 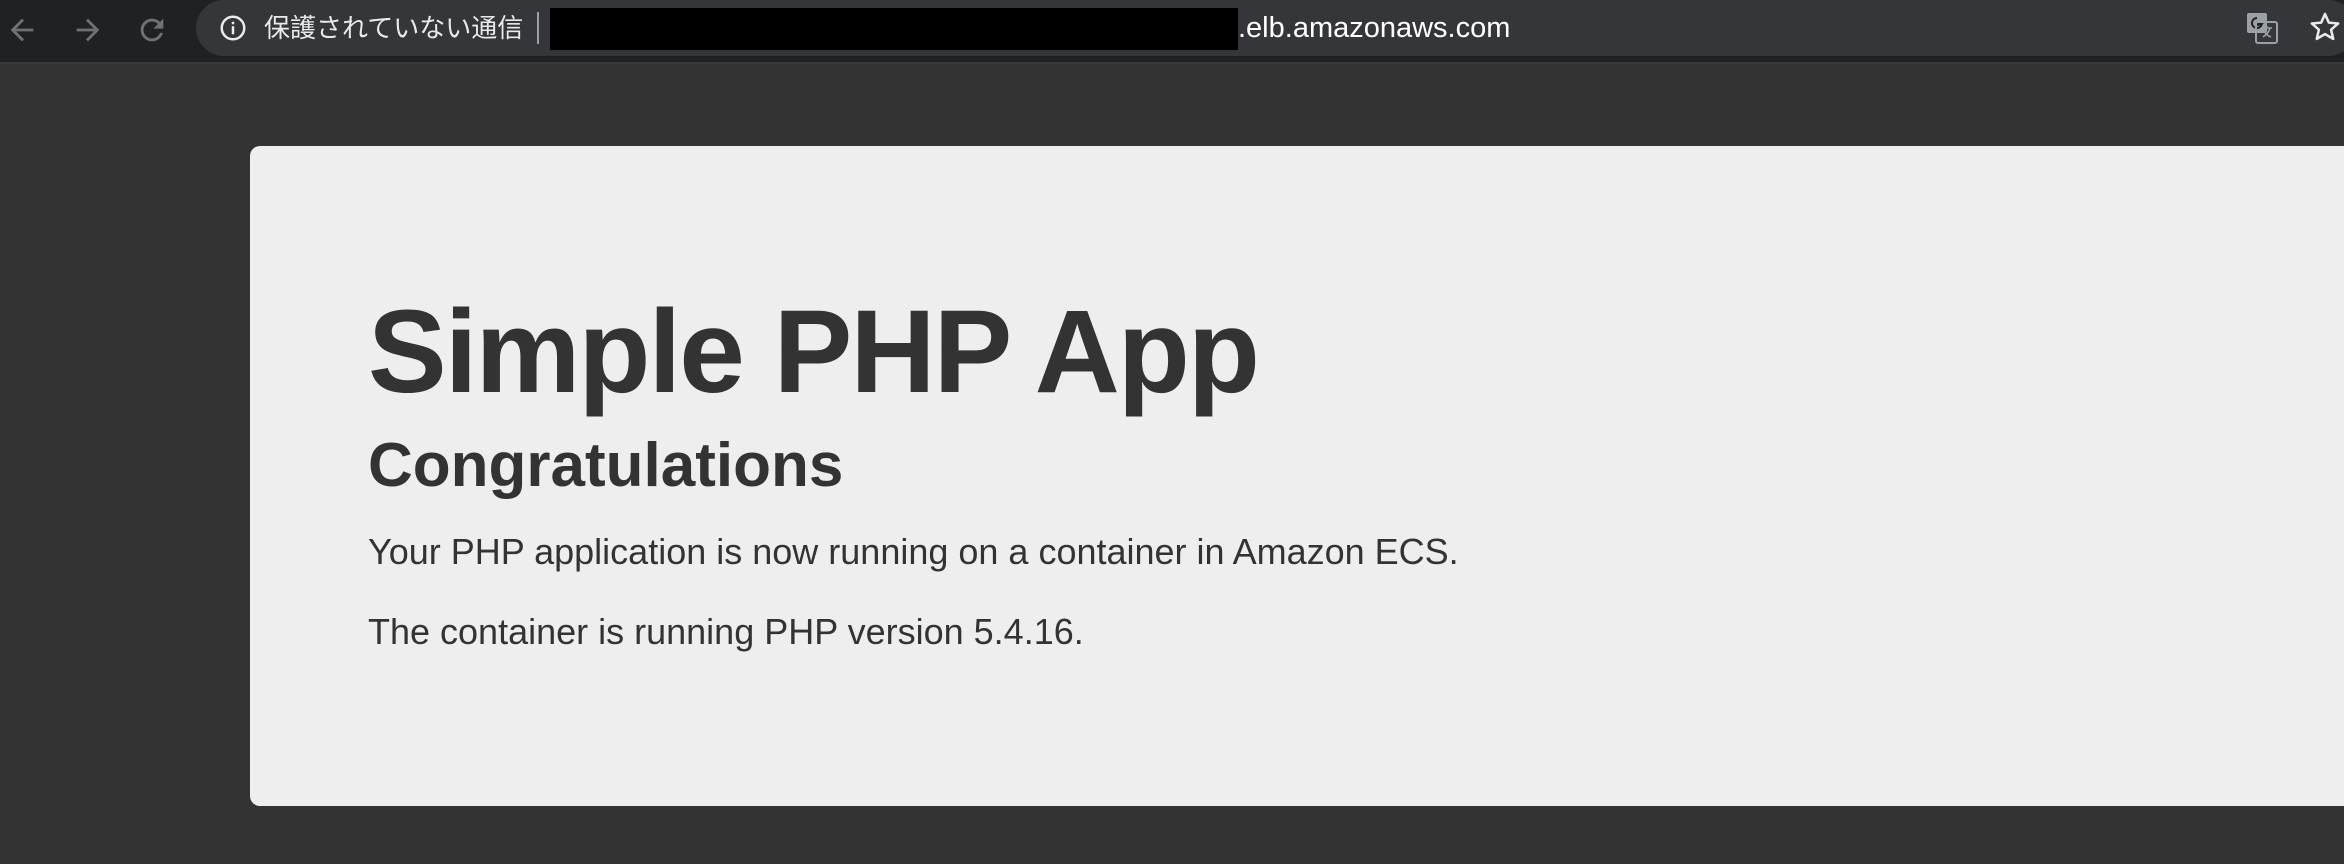 I want to click on translate-icon, so click(x=2262, y=28).